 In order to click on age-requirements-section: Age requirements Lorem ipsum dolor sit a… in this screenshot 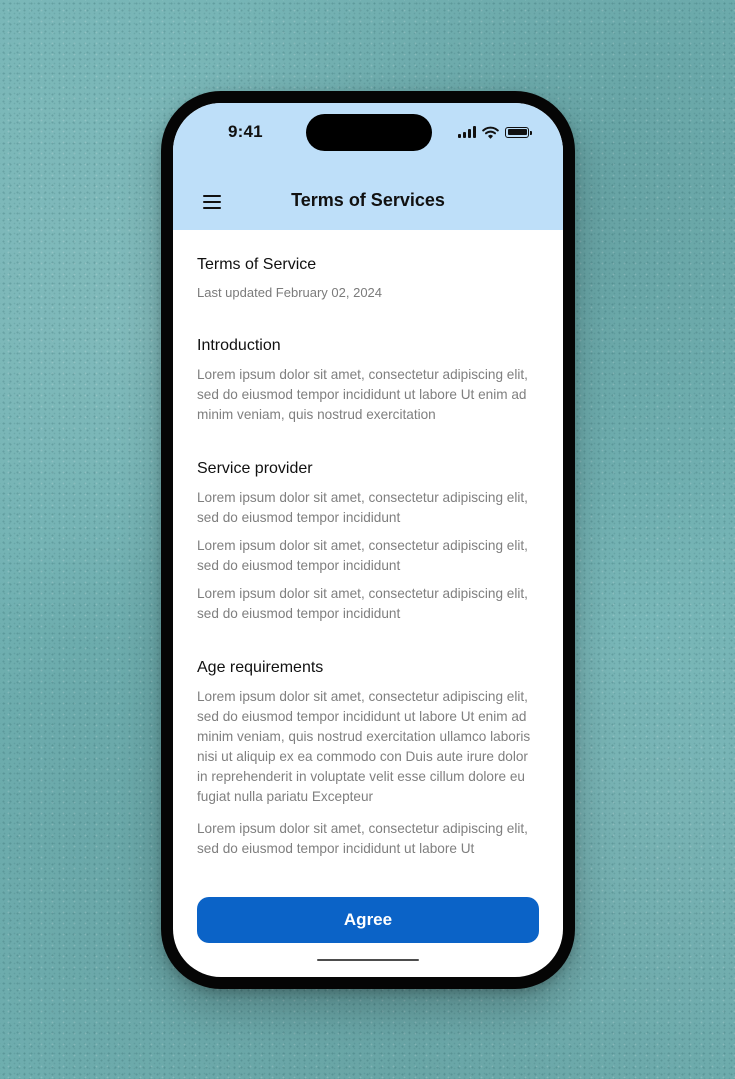, I will do `click(368, 758)`.